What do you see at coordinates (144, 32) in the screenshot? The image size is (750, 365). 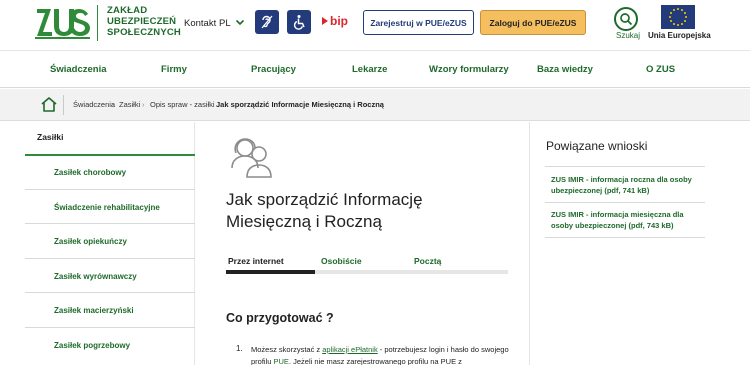 I see `org-name-line-3: SPOŁECZNYCH` at bounding box center [144, 32].